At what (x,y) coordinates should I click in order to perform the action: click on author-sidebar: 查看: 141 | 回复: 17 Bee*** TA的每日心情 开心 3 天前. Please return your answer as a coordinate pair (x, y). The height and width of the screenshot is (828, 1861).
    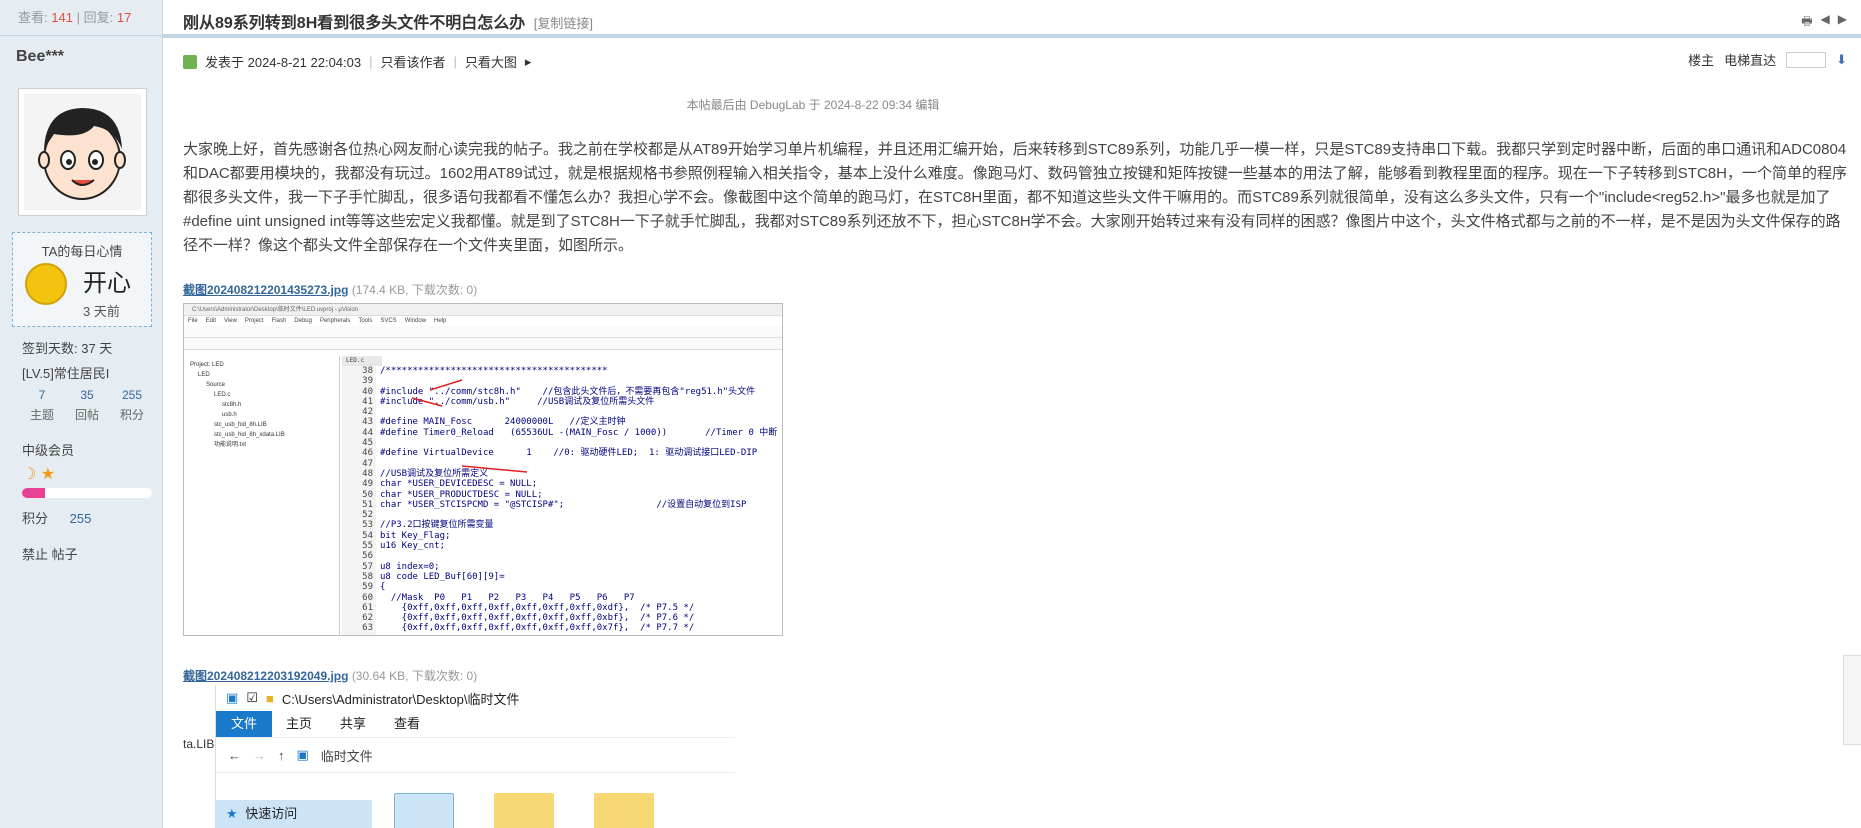
    Looking at the image, I should click on (81, 414).